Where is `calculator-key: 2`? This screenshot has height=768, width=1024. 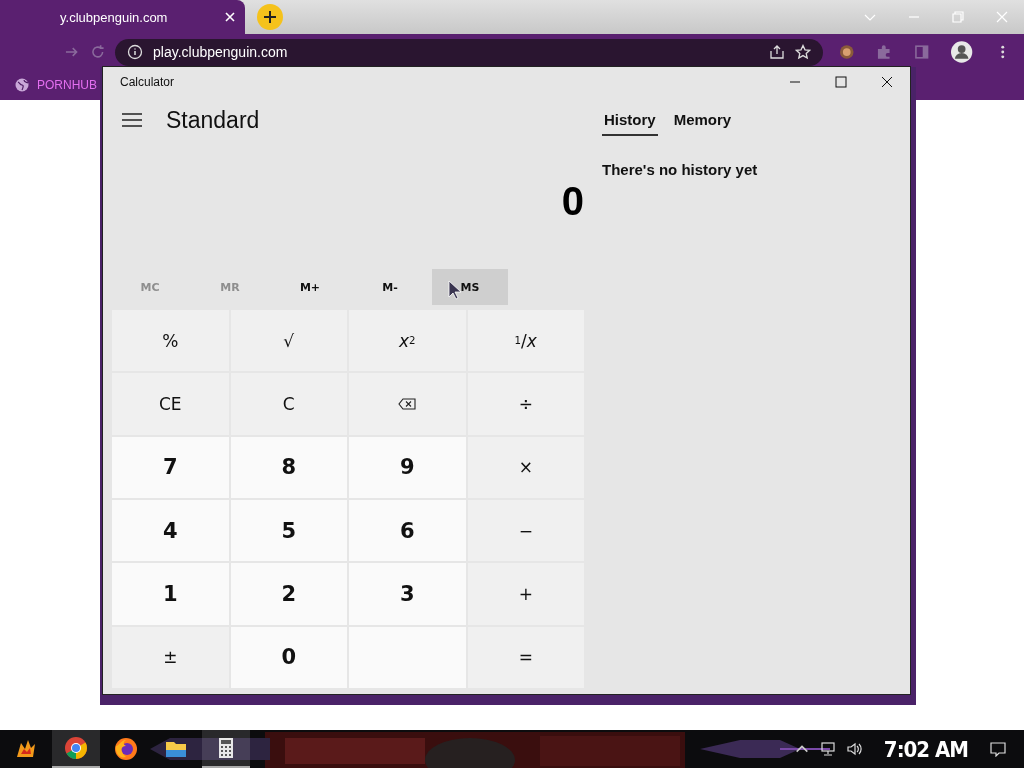
calculator-key: 2 is located at coordinates (288, 594).